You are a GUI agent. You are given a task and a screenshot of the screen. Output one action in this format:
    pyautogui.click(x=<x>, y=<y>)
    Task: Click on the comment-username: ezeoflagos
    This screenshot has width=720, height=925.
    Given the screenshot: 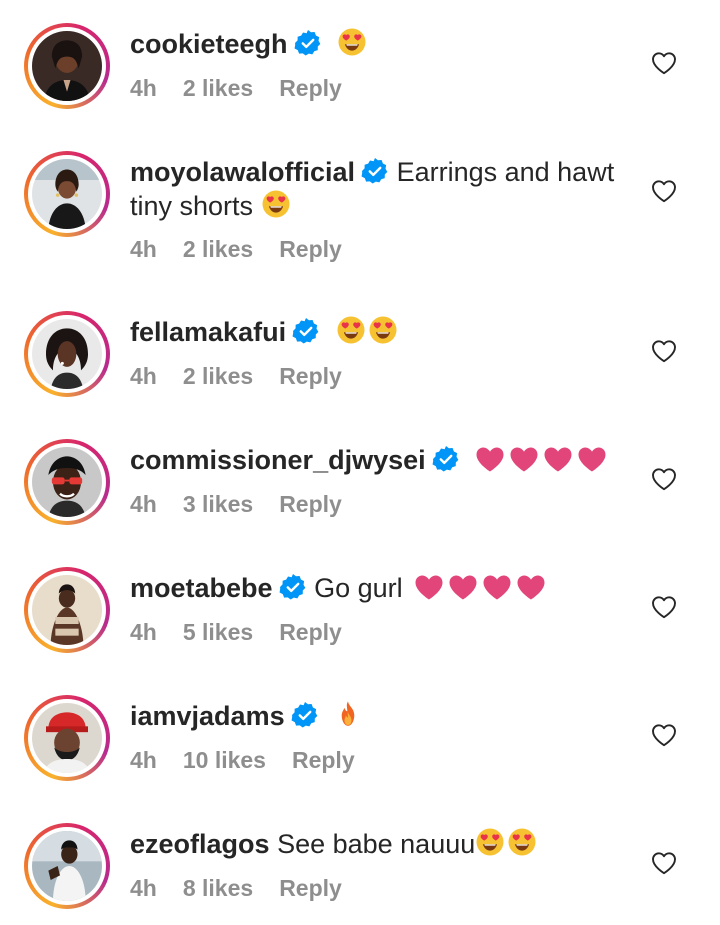 What is the action you would take?
    pyautogui.click(x=200, y=844)
    